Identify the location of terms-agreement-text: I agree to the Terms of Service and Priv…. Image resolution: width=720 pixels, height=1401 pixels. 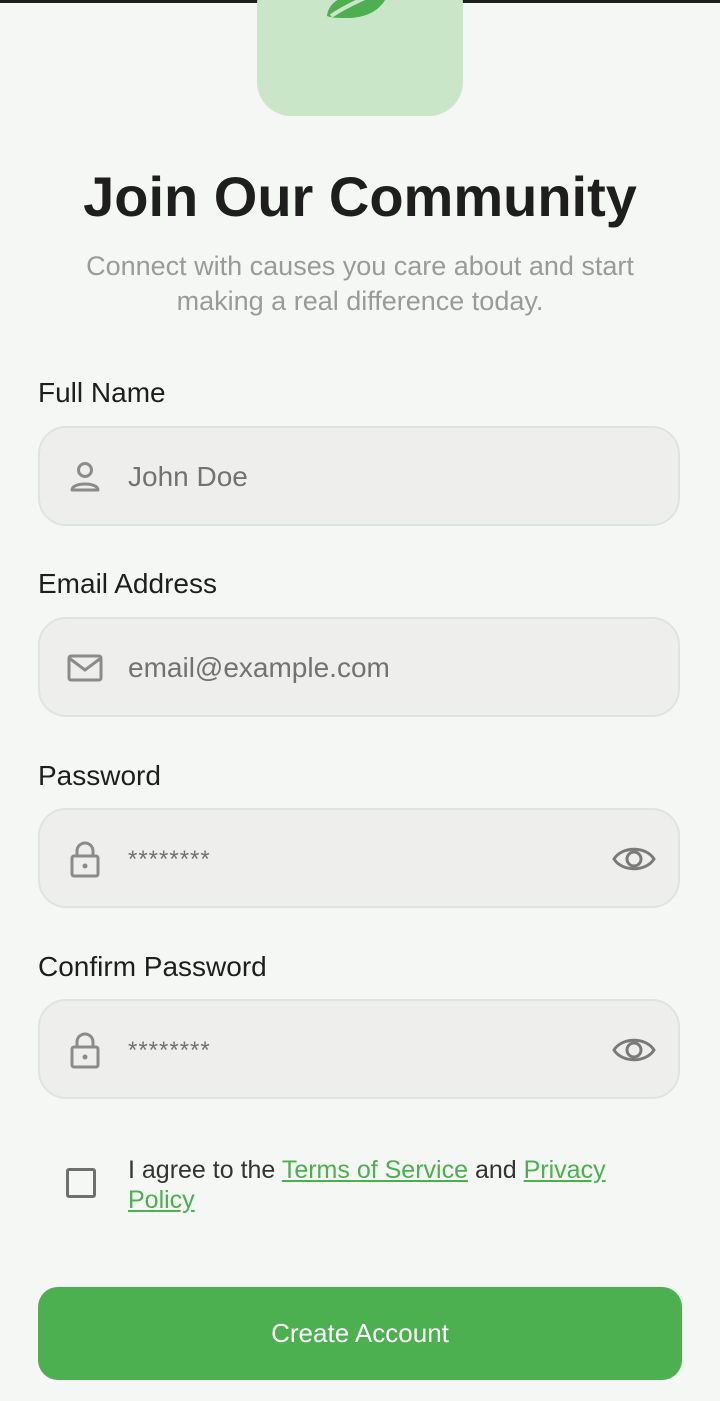
(388, 1185).